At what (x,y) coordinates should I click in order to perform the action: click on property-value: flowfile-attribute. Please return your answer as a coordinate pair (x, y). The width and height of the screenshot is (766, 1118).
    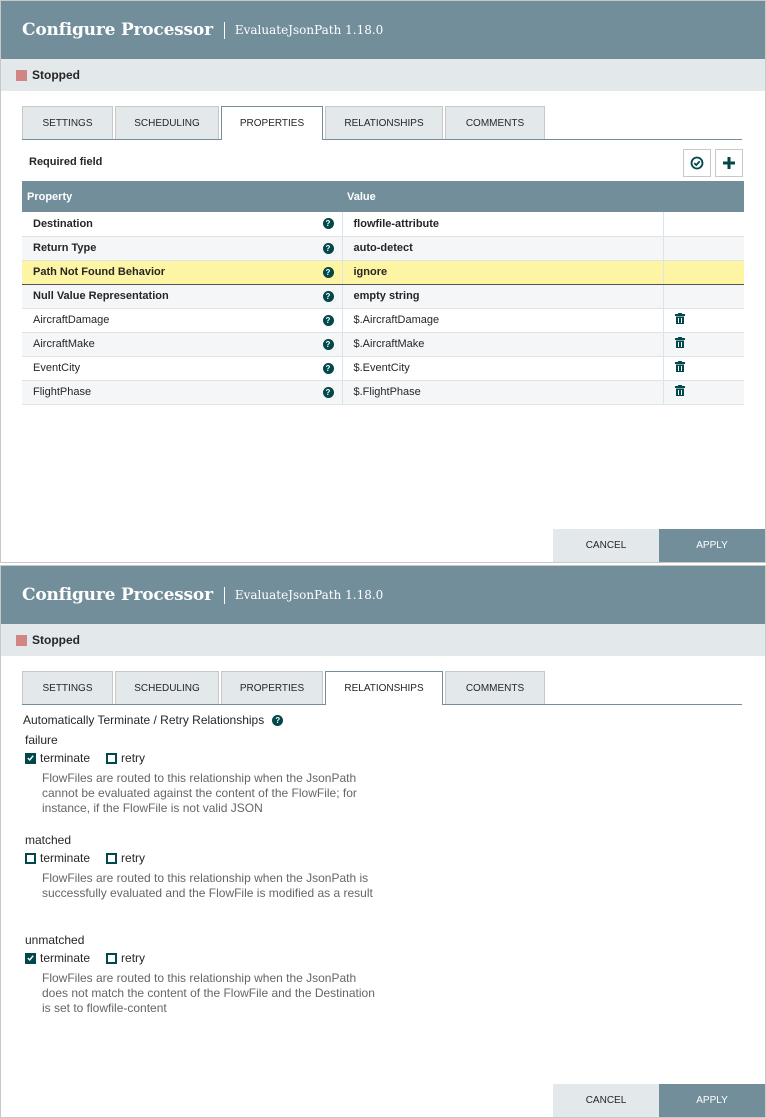
    Looking at the image, I should click on (502, 224).